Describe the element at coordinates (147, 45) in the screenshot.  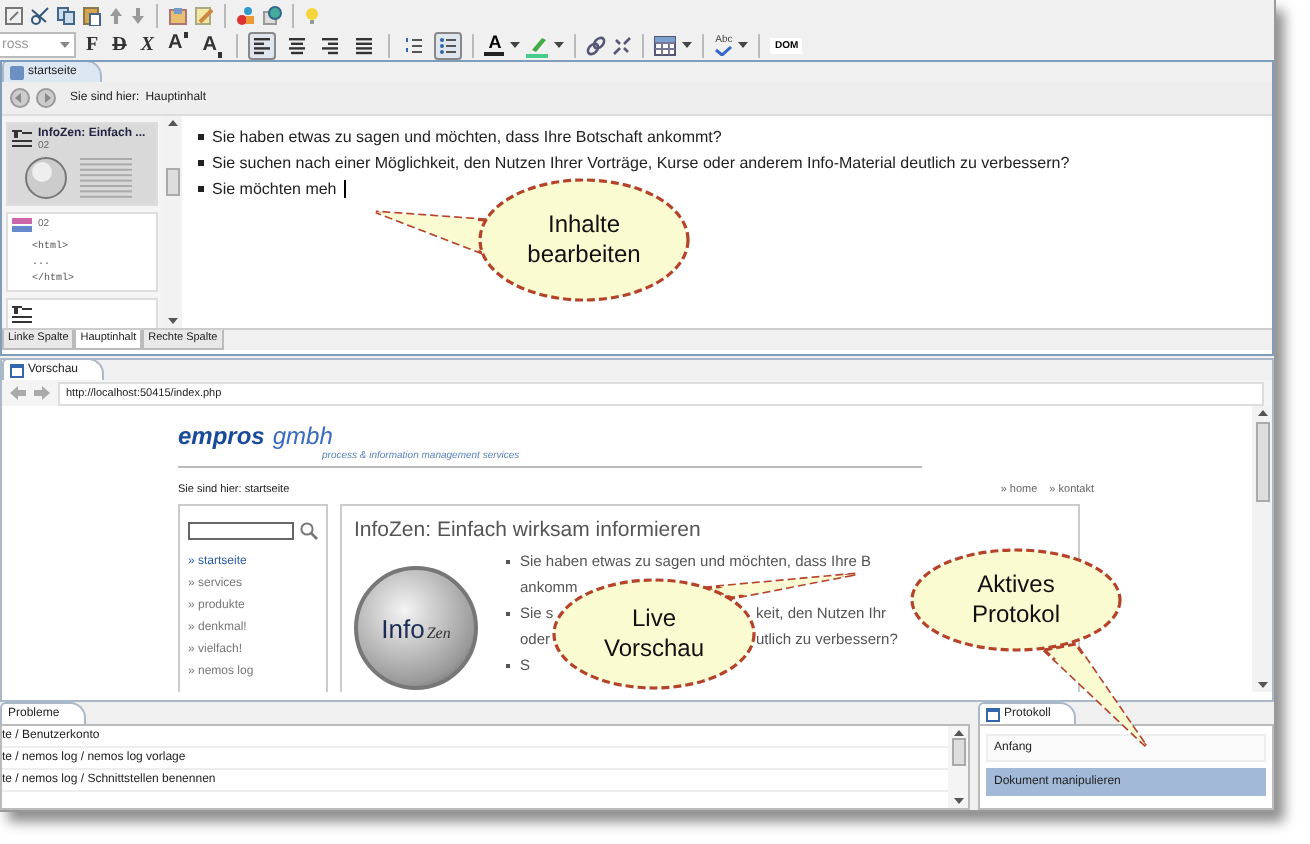
I see `format-button: X` at that location.